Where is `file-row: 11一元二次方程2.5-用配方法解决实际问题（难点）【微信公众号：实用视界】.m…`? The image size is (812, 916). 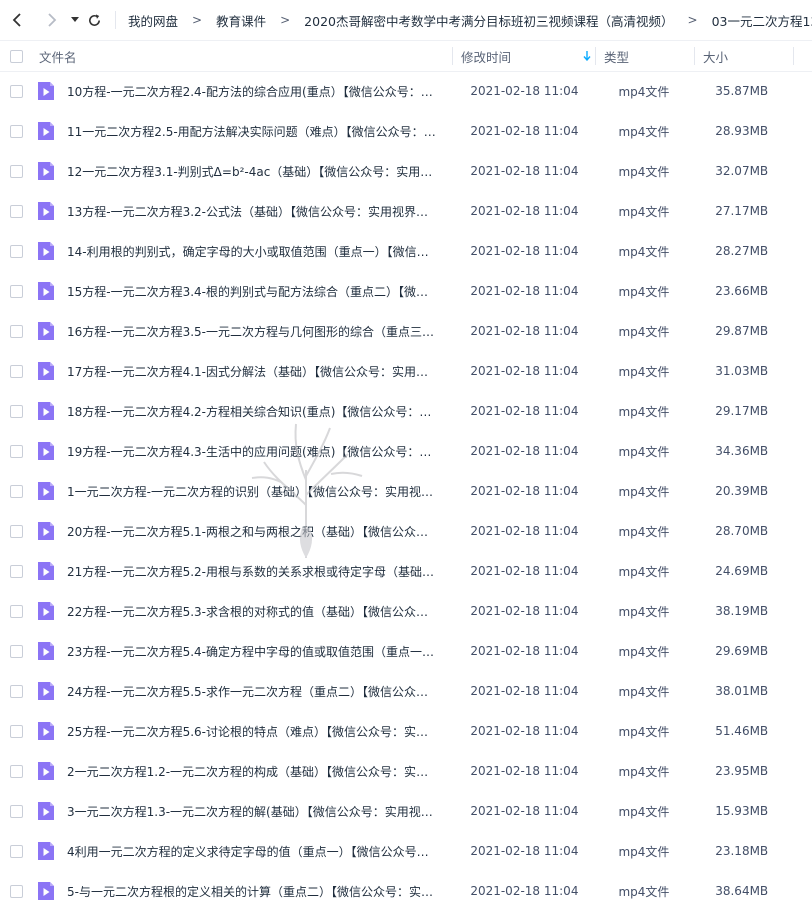
file-row: 11一元二次方程2.5-用配方法解决实际问题（难点）【微信公众号：实用视界】.m… is located at coordinates (406, 131).